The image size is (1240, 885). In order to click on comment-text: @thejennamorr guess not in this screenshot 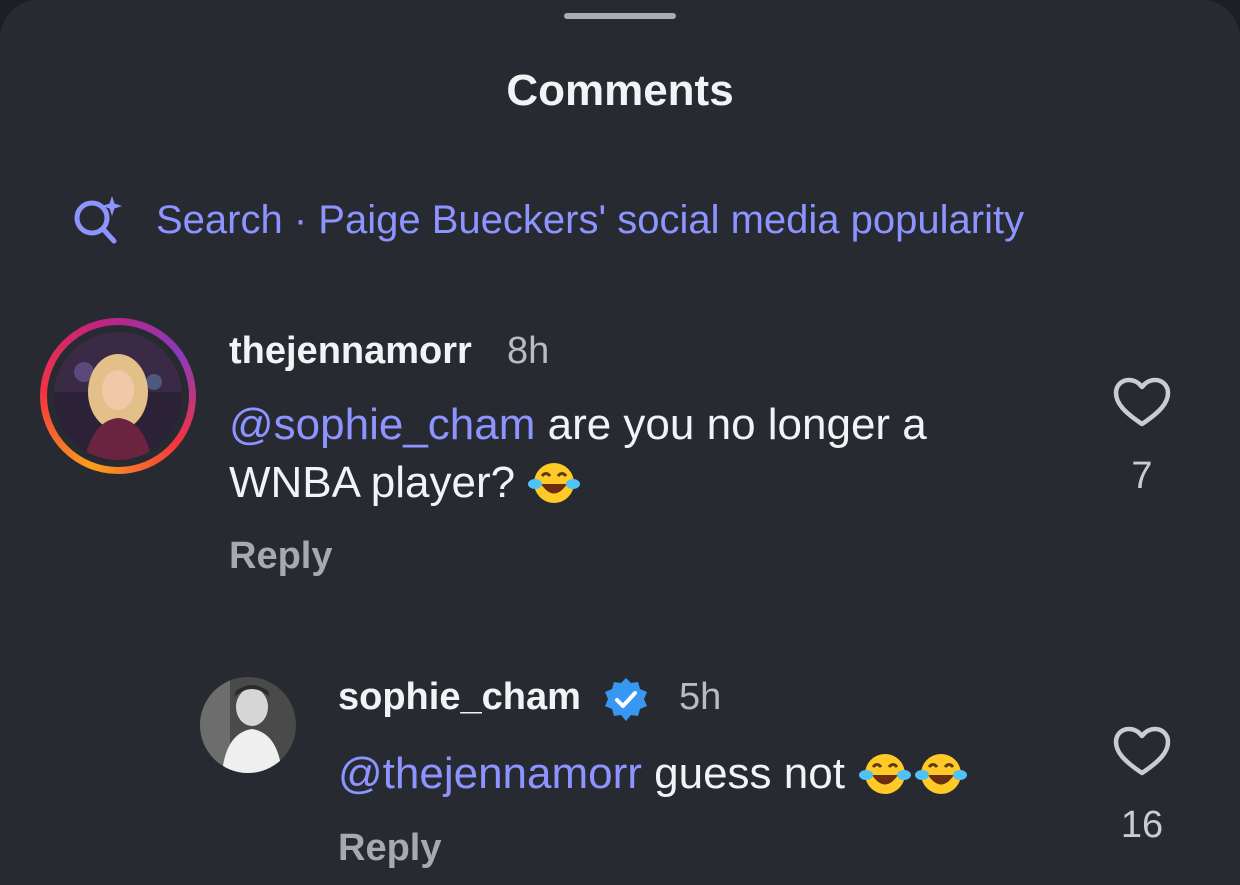, I will do `click(718, 779)`.